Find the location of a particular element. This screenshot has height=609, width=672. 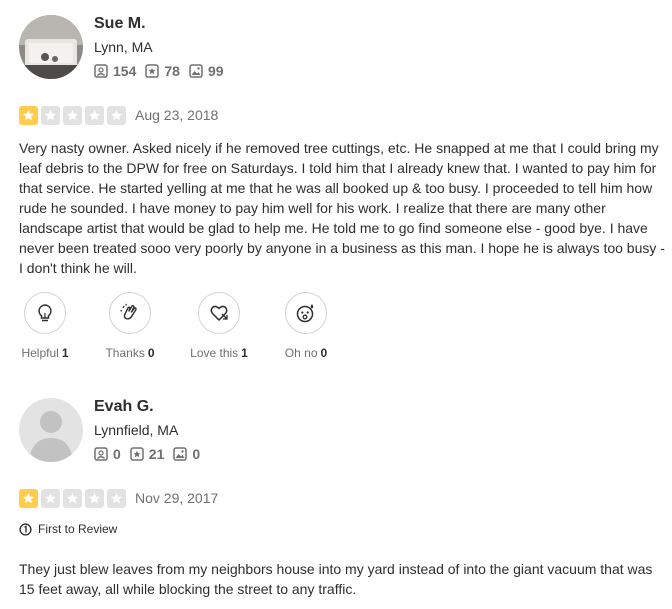

surprised-face-icon is located at coordinates (305, 313).